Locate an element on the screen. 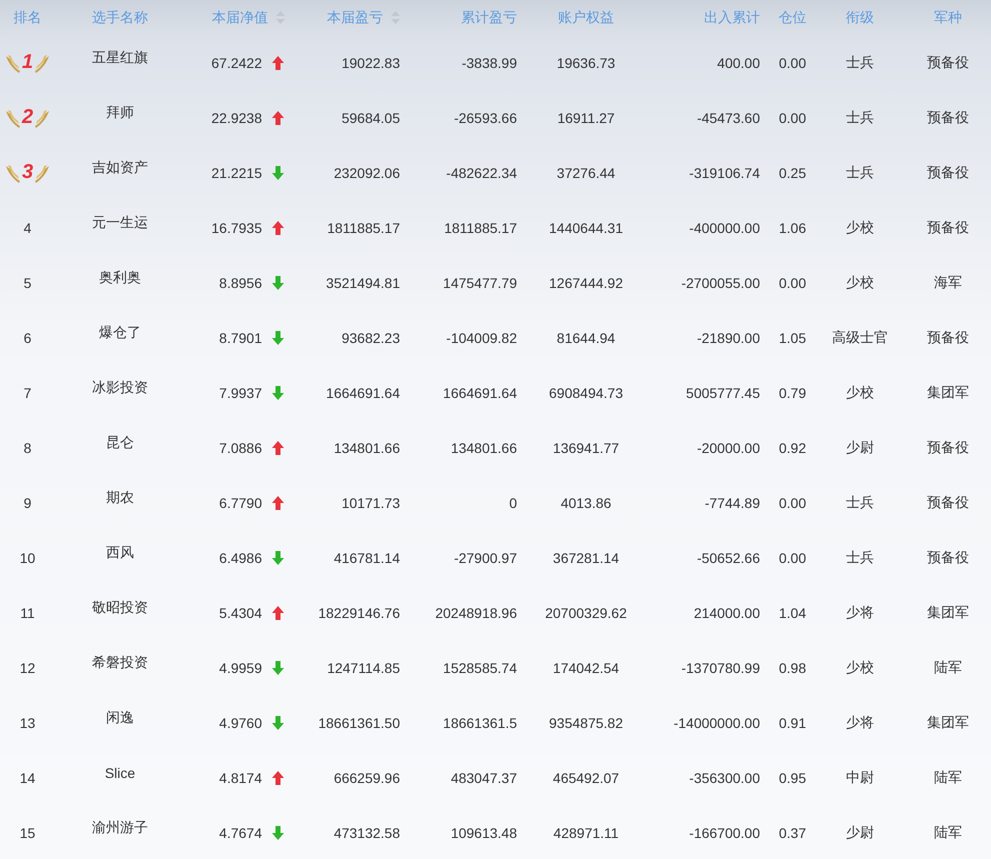 The width and height of the screenshot is (991, 859). table-cell: 473132.58 is located at coordinates (367, 832).